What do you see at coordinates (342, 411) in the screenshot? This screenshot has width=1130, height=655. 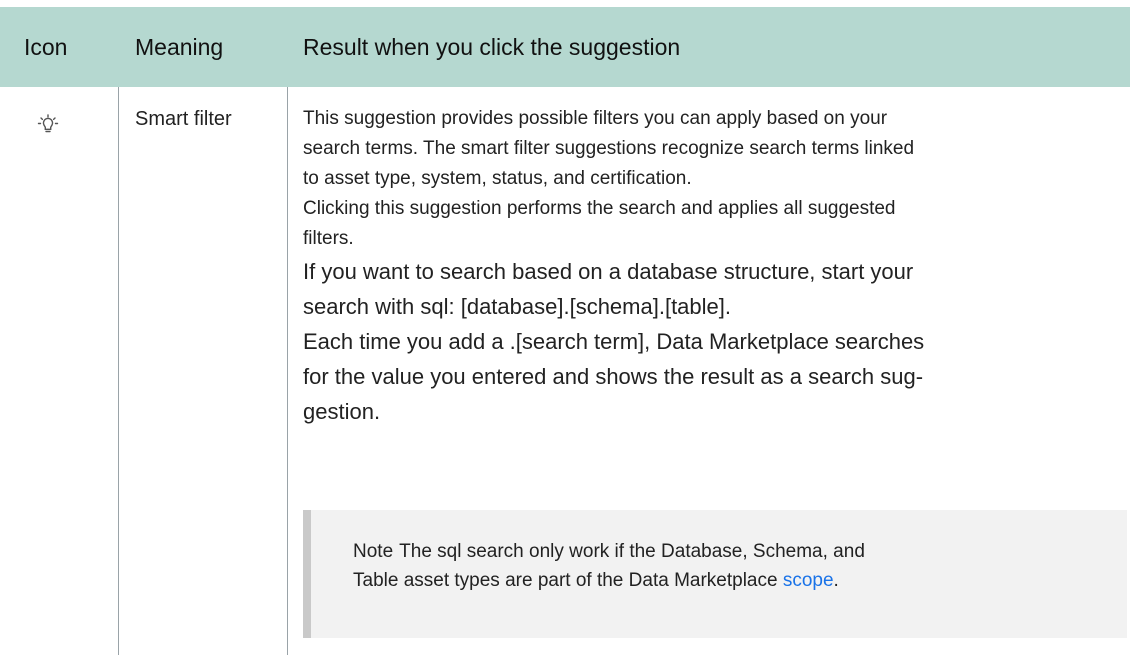 I see `description-line: gestion.` at bounding box center [342, 411].